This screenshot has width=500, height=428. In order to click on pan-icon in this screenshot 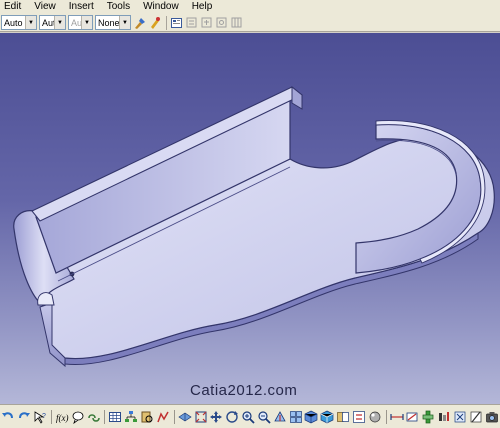, I will do `click(216, 416)`.